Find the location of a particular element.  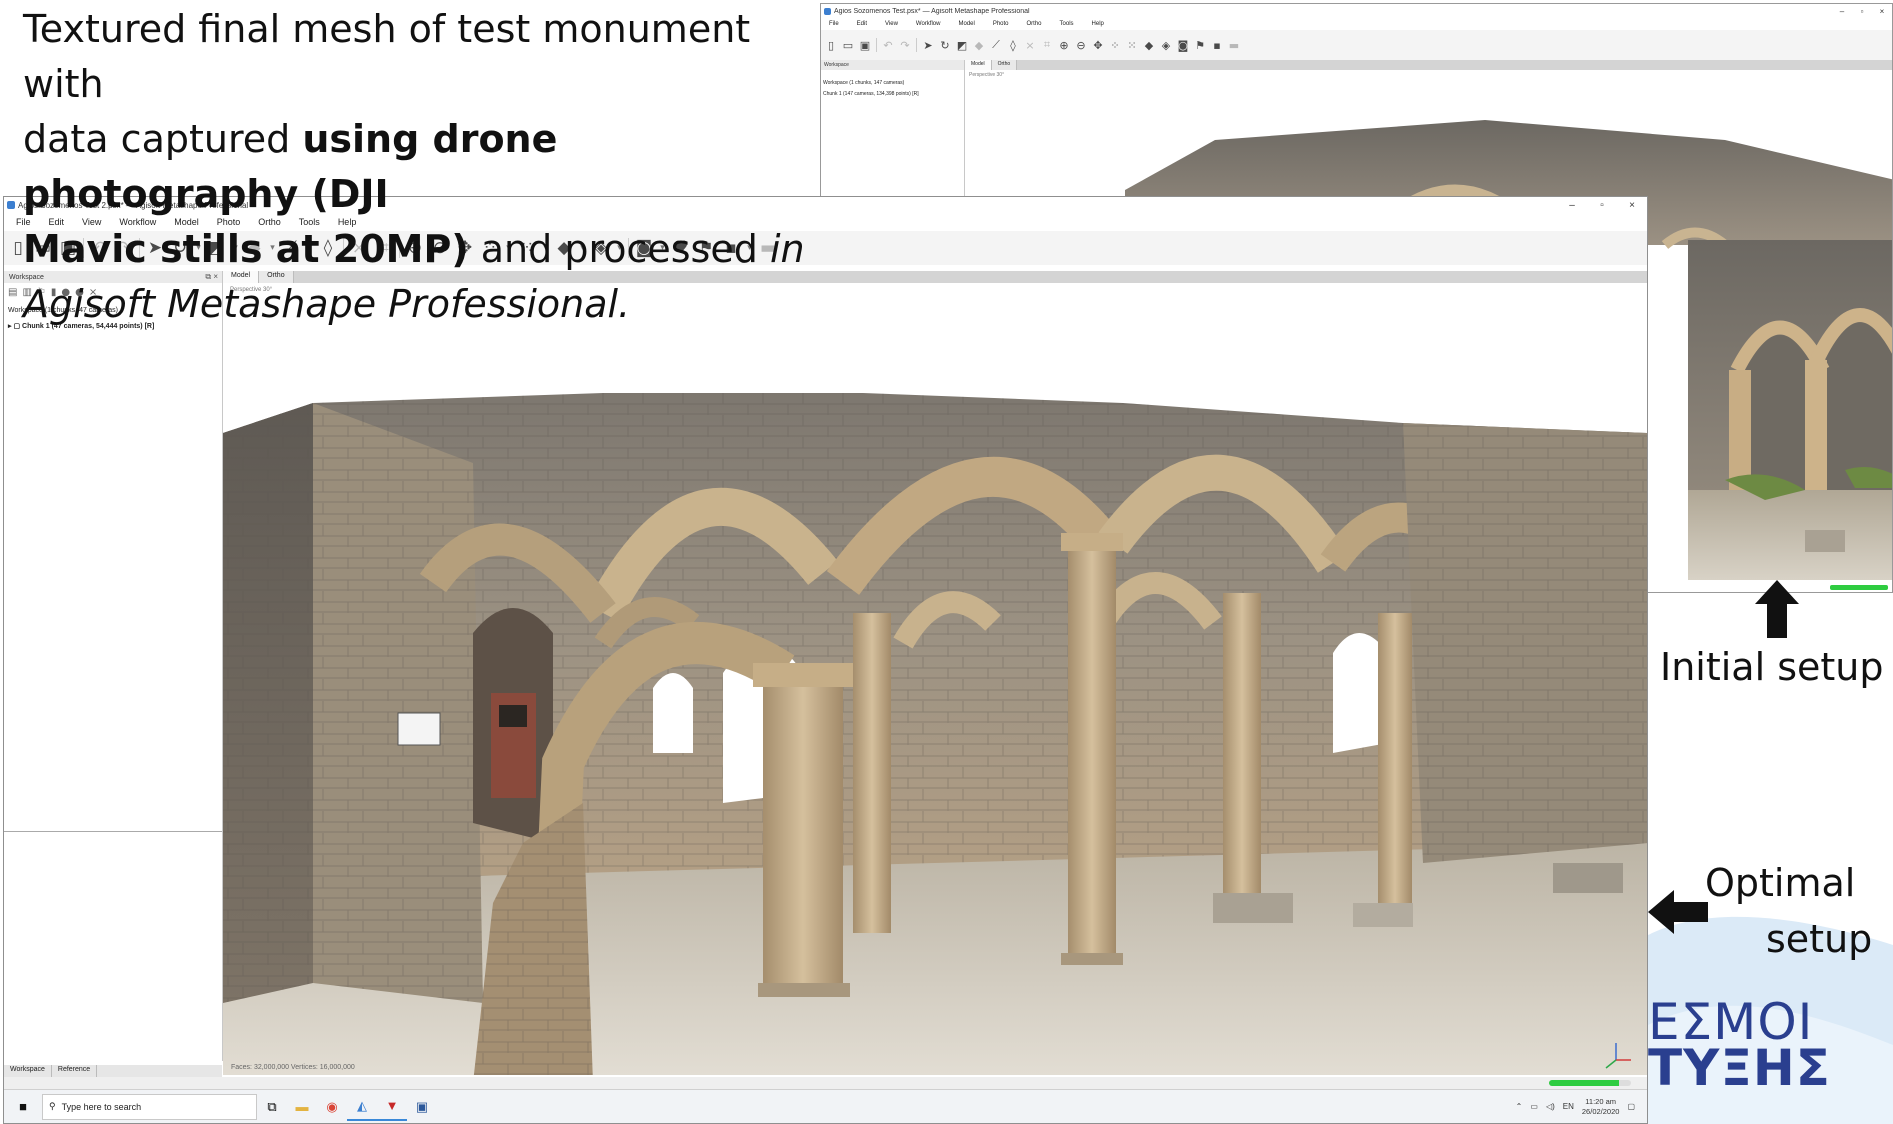

menu-ortho: Ortho is located at coordinates (1034, 24).